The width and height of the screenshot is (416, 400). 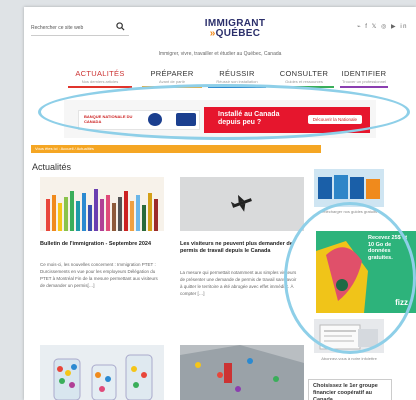 I want to click on highlight-ring-sidebar-ad, so click(x=350, y=278).